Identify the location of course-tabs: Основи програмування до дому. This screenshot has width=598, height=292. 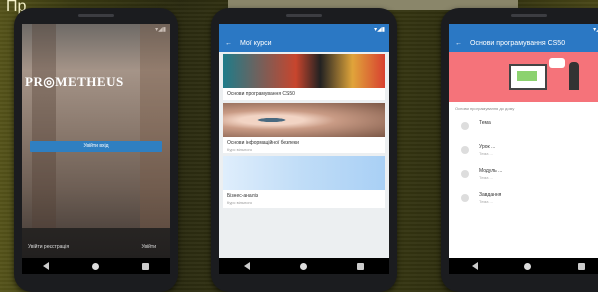
(523, 109).